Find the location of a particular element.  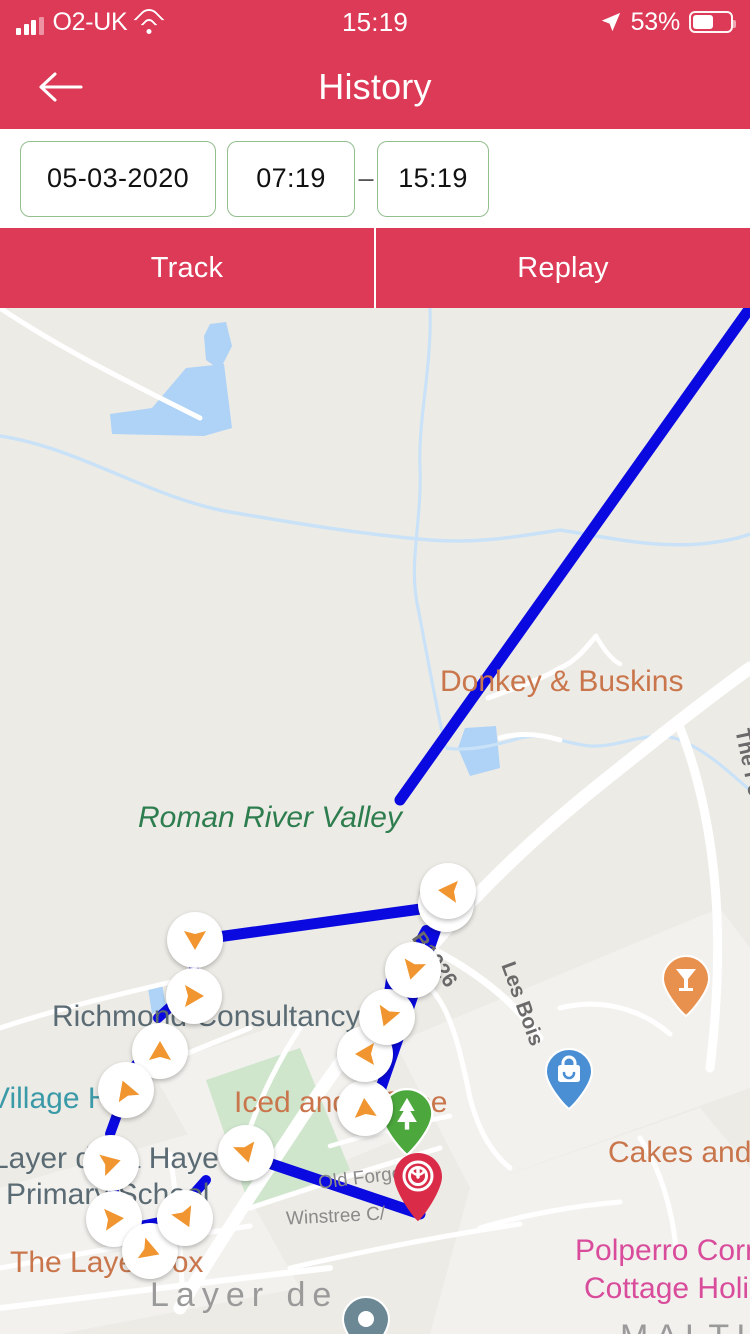

page-title: History is located at coordinates (375, 86).